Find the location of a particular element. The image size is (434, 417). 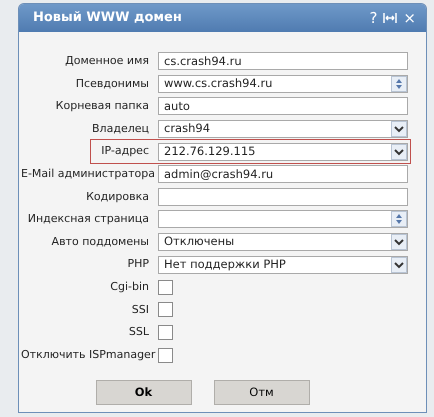

field-value: Отключены is located at coordinates (199, 241).